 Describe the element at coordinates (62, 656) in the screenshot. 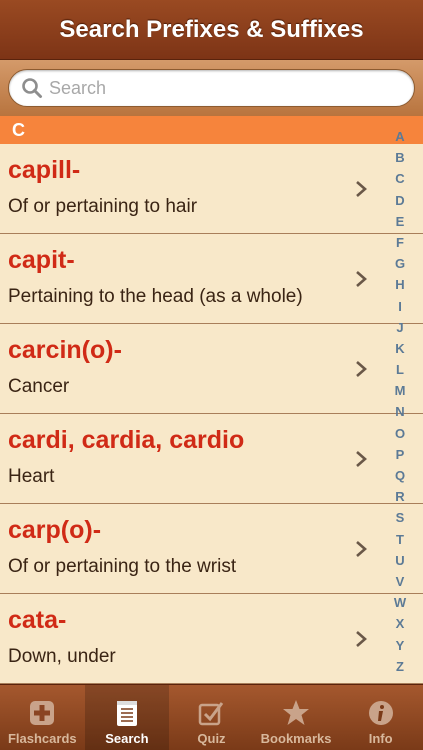

I see `term-definition: Down, under` at that location.